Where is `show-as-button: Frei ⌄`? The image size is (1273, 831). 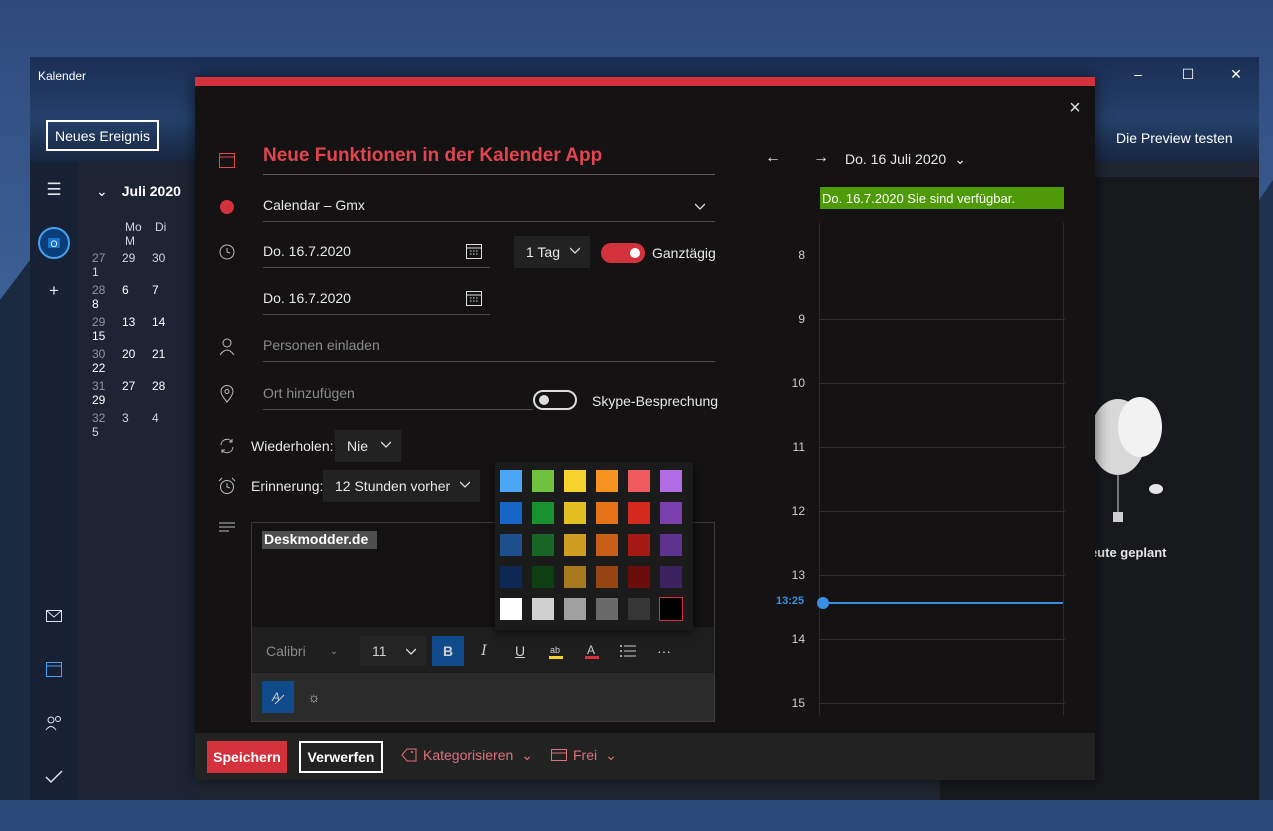 show-as-button: Frei ⌄ is located at coordinates (584, 755).